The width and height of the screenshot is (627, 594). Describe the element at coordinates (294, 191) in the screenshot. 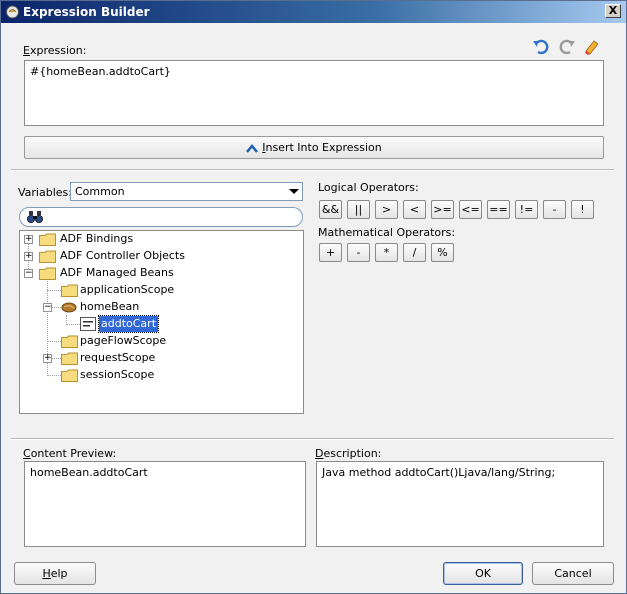

I see `dropdown-arrow-icon` at that location.